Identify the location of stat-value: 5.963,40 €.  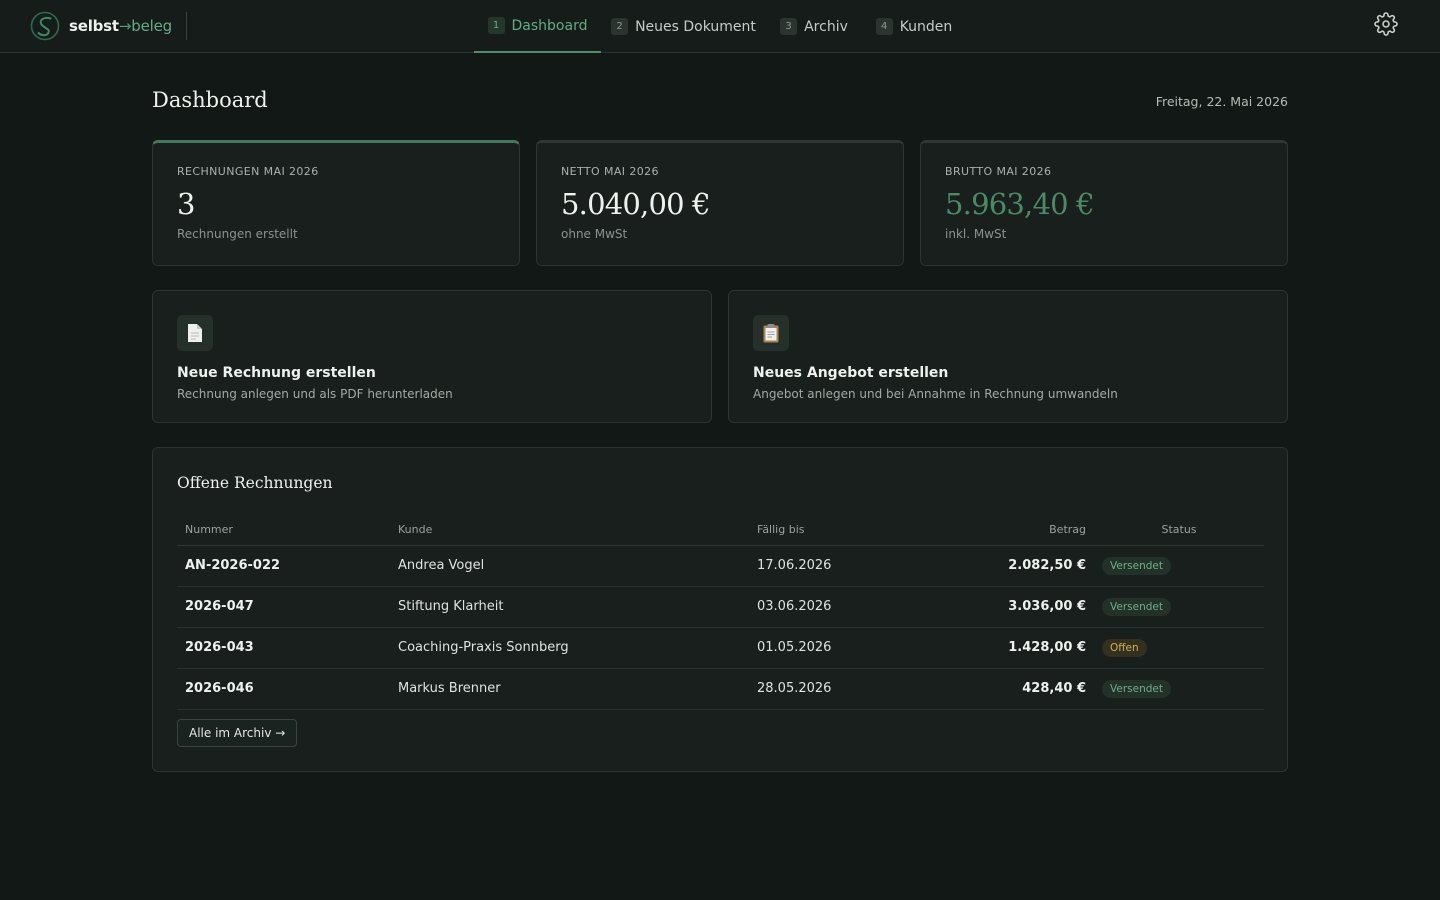
(1020, 204).